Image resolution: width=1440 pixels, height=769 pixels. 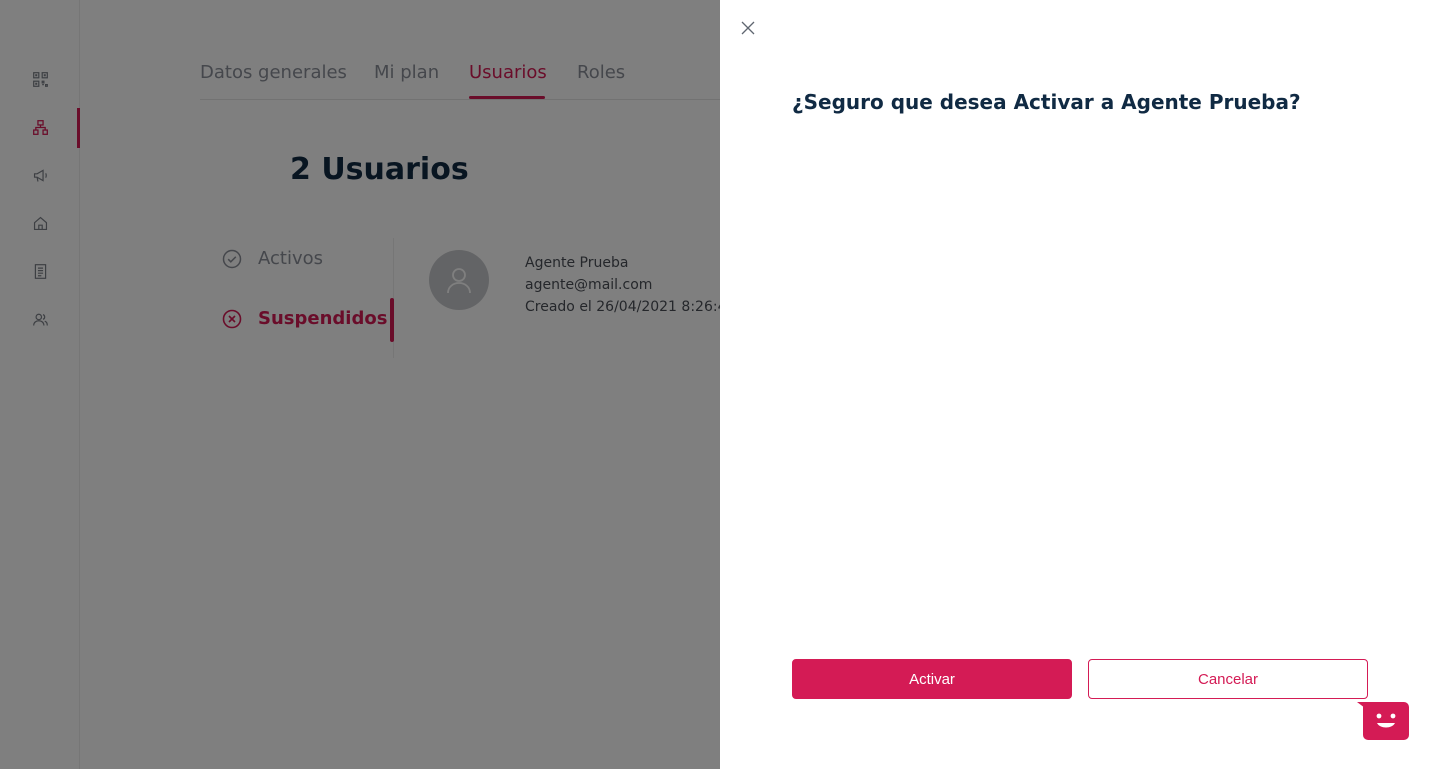 I want to click on cancel-button: Cancelar, so click(x=1228, y=679).